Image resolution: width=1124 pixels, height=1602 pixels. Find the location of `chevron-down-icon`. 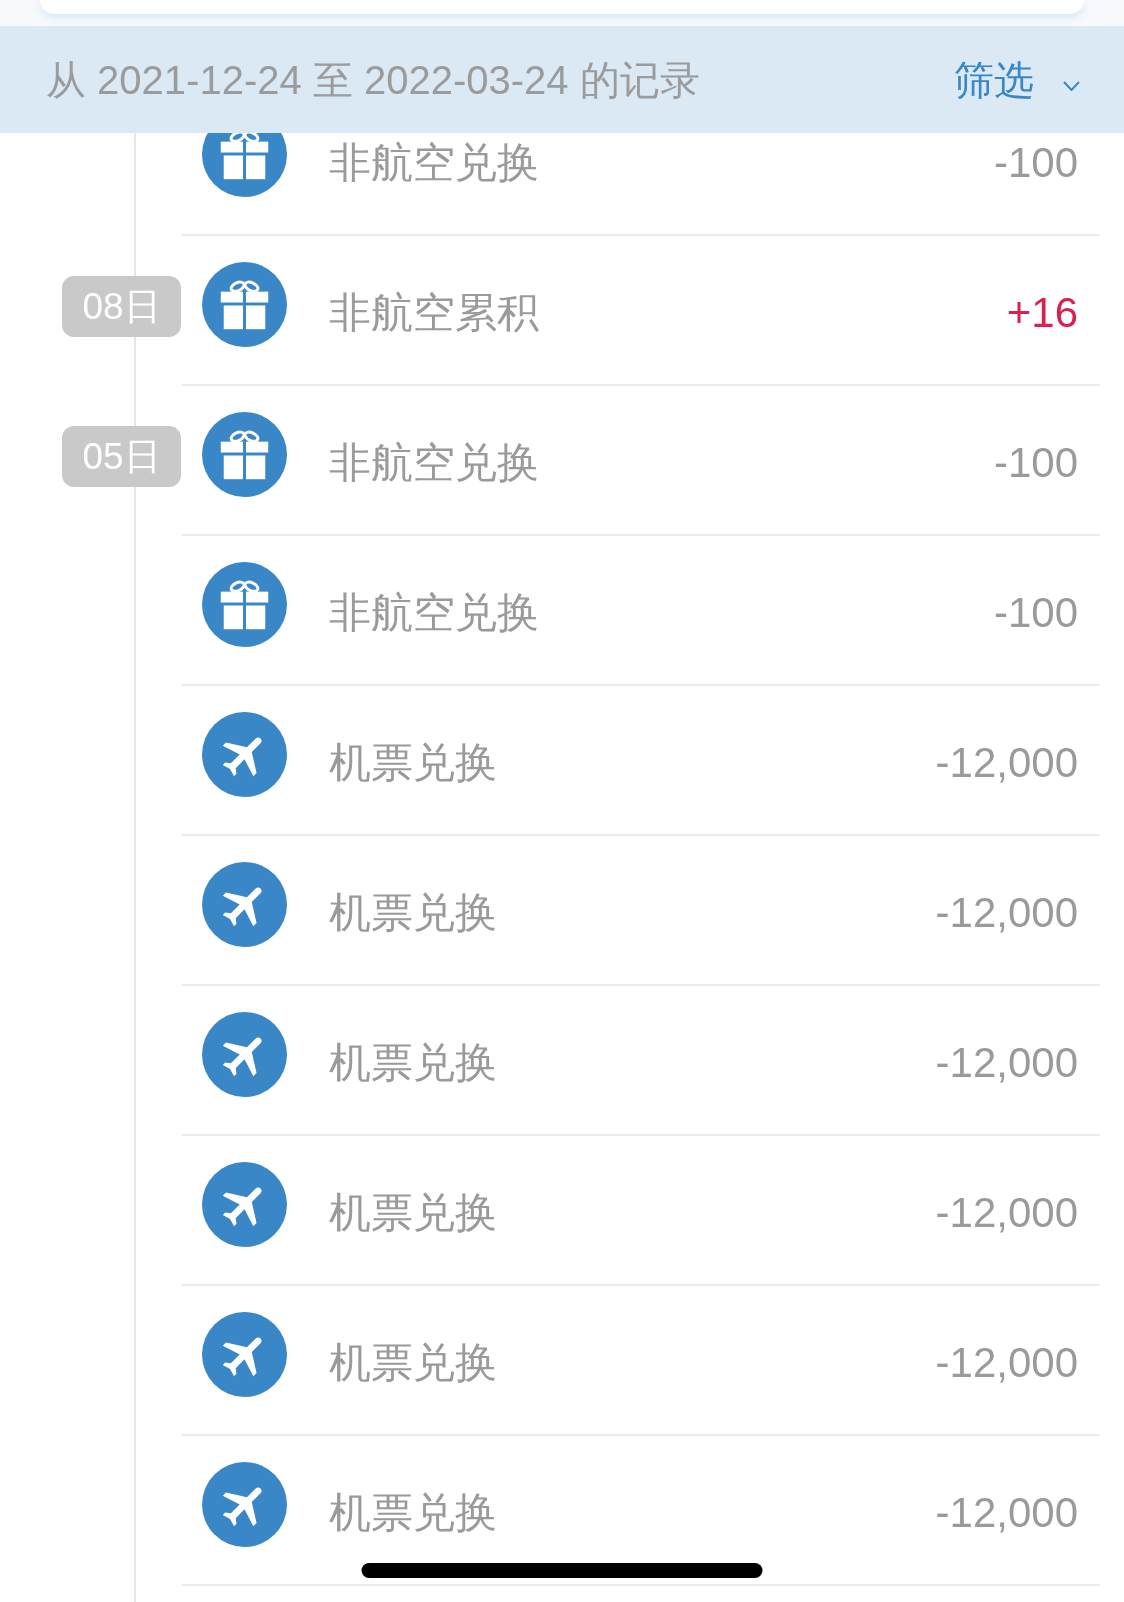

chevron-down-icon is located at coordinates (1071, 85).